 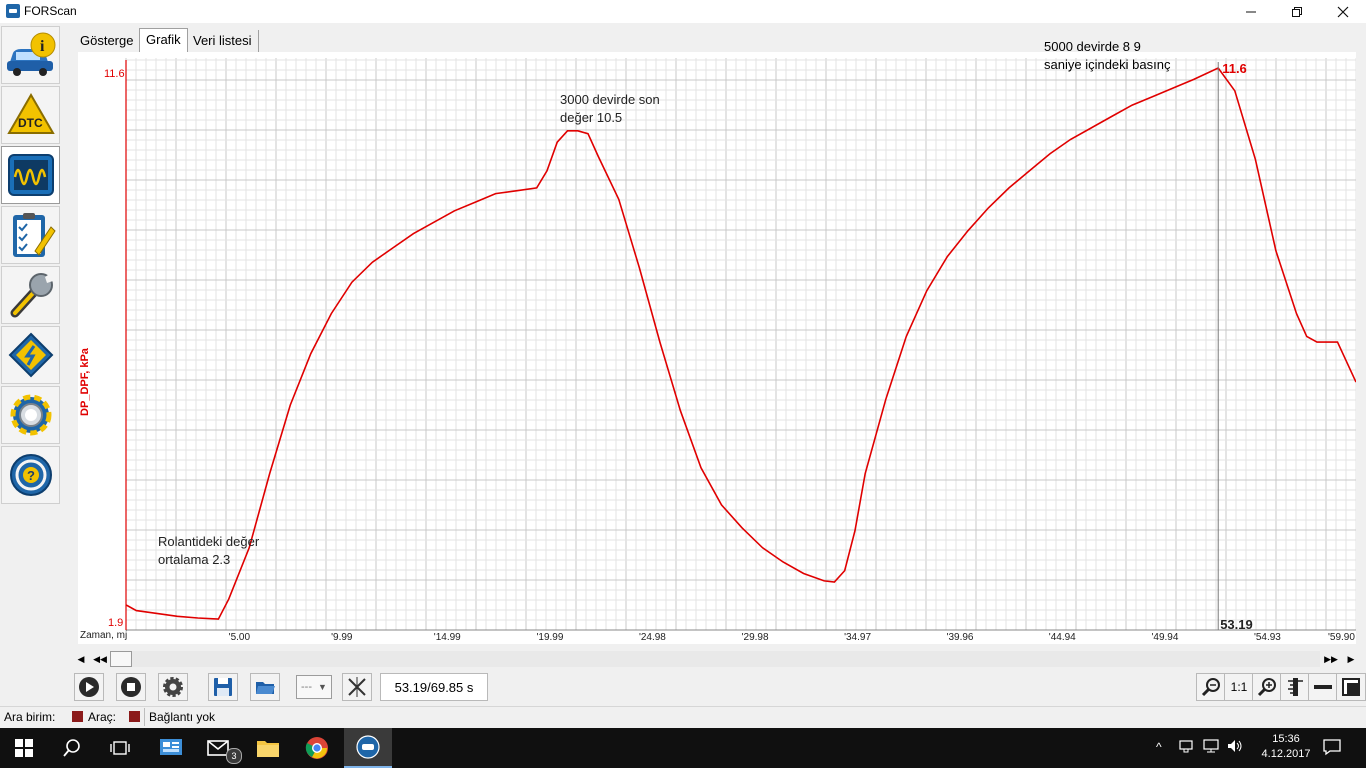 I want to click on task-view-icon, so click(x=120, y=748).